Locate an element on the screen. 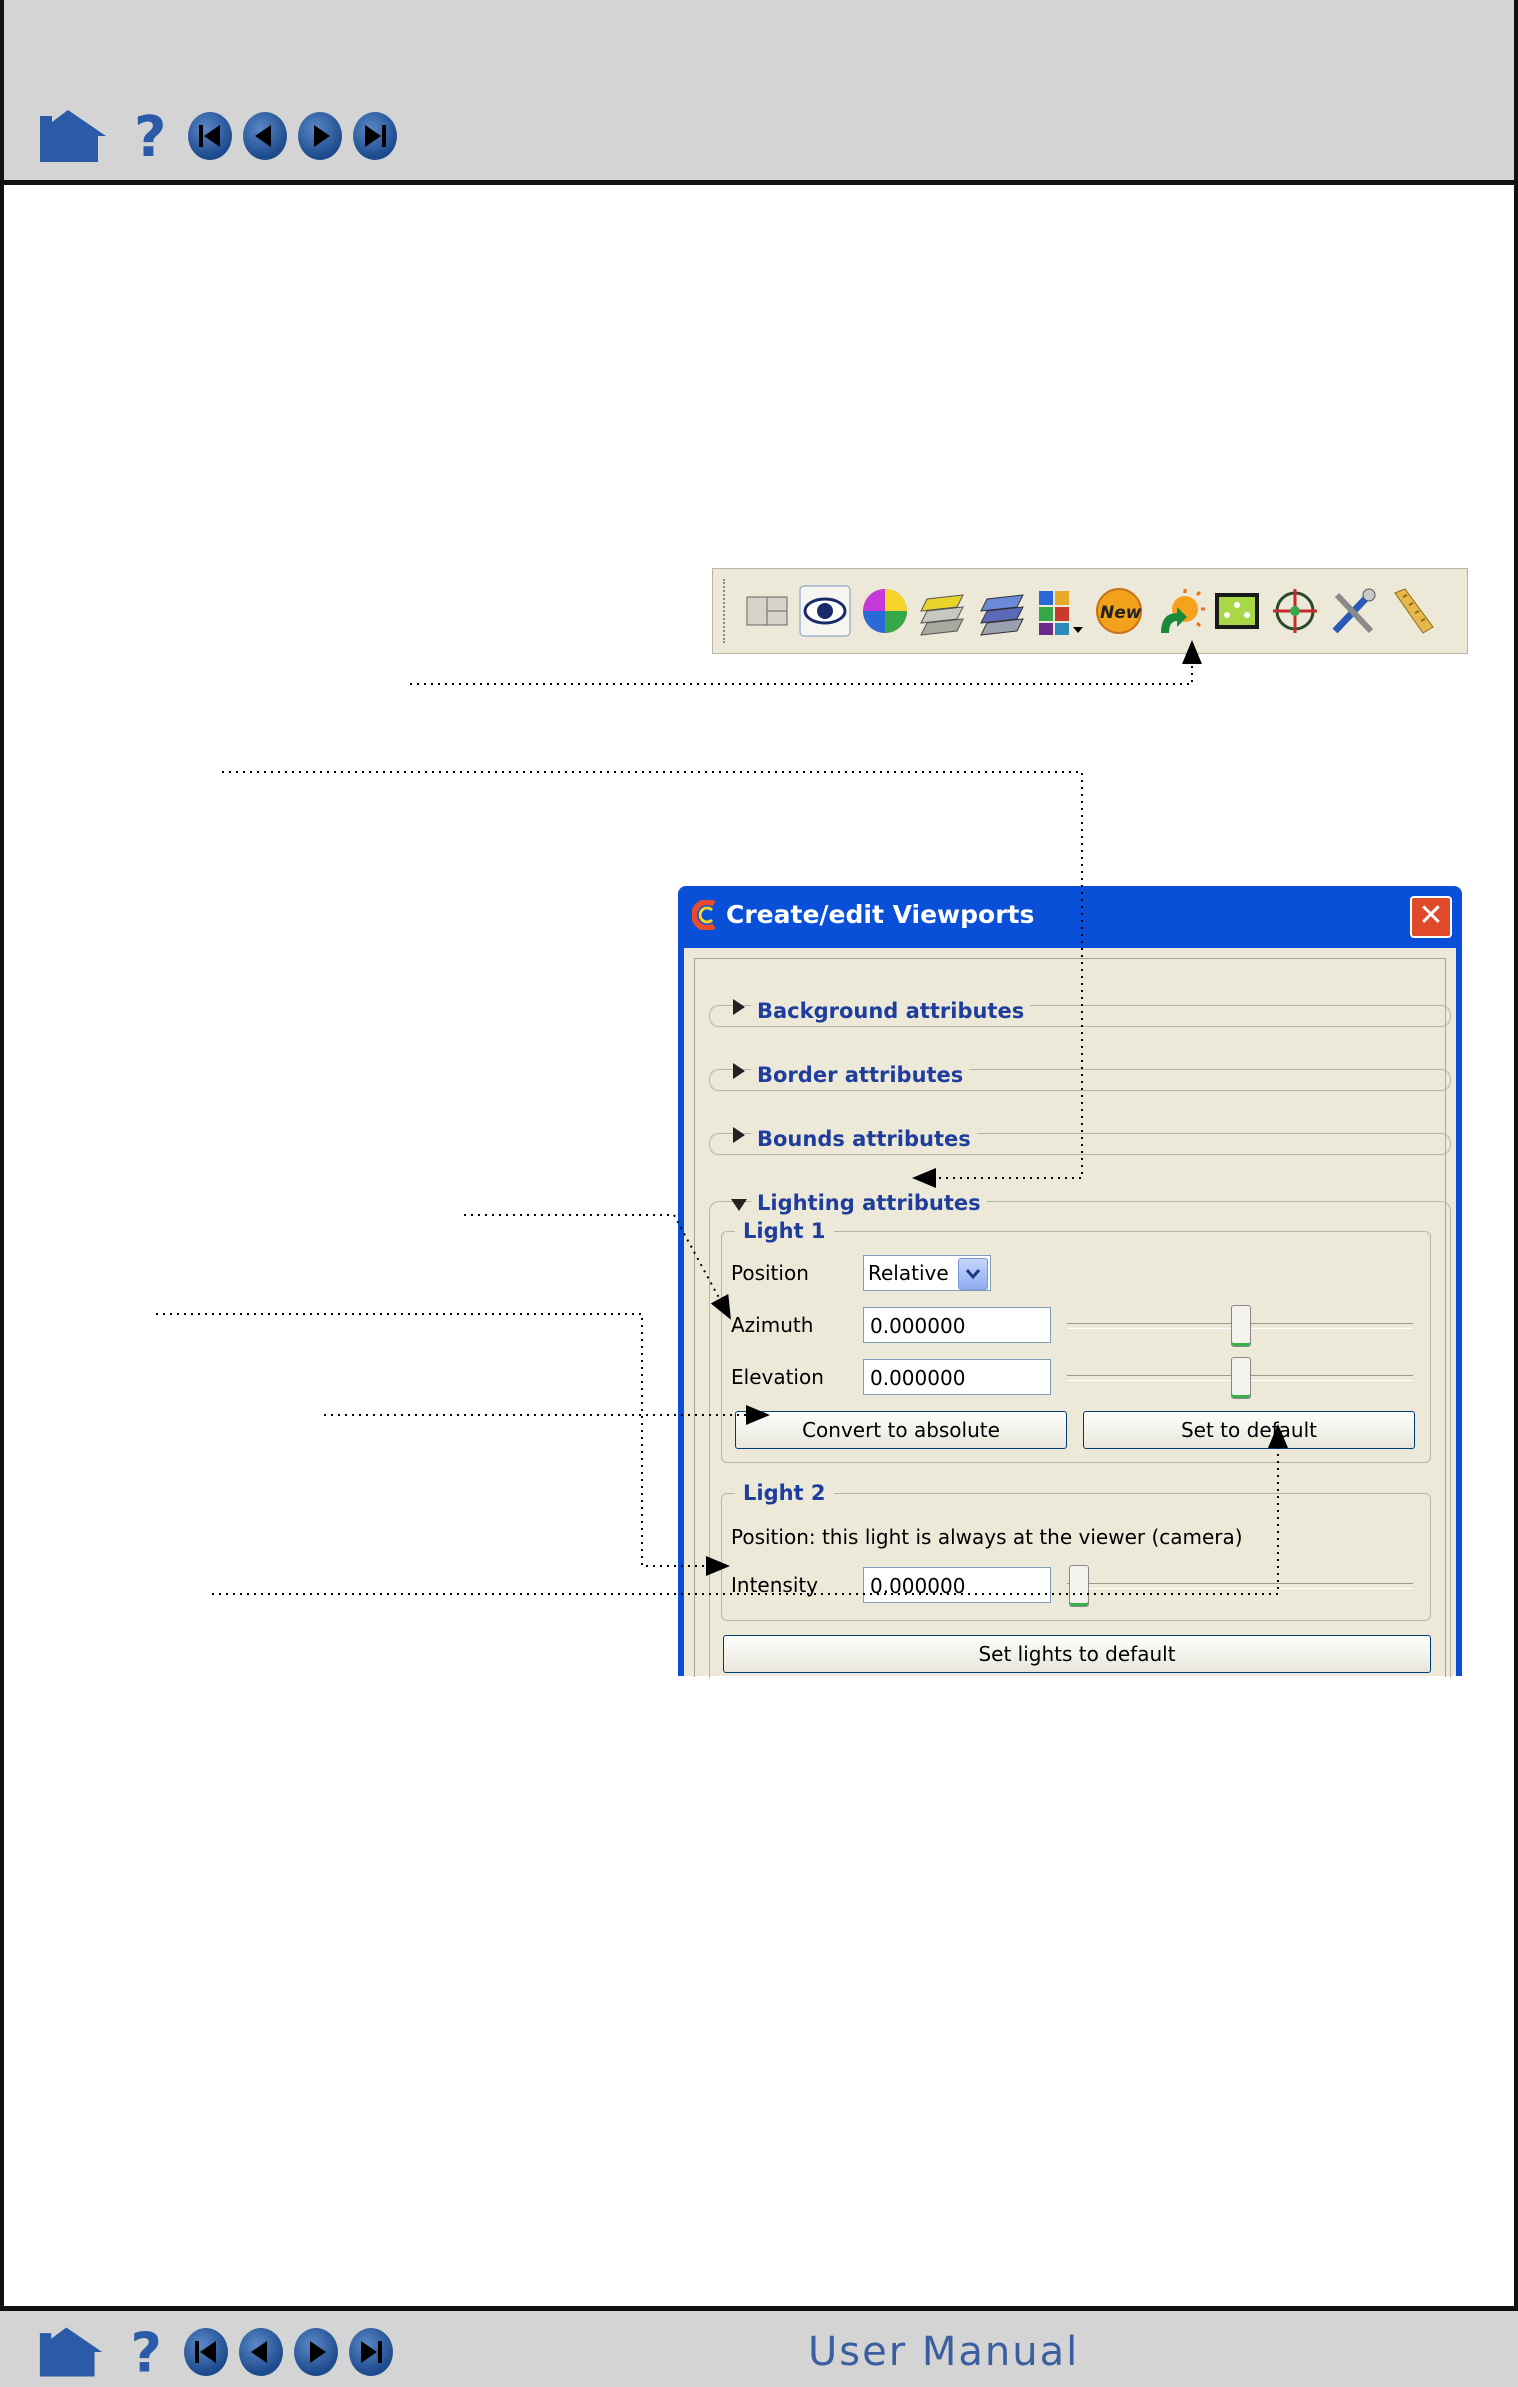 This screenshot has height=2387, width=1518. manual-title: User Manual is located at coordinates (944, 2352).